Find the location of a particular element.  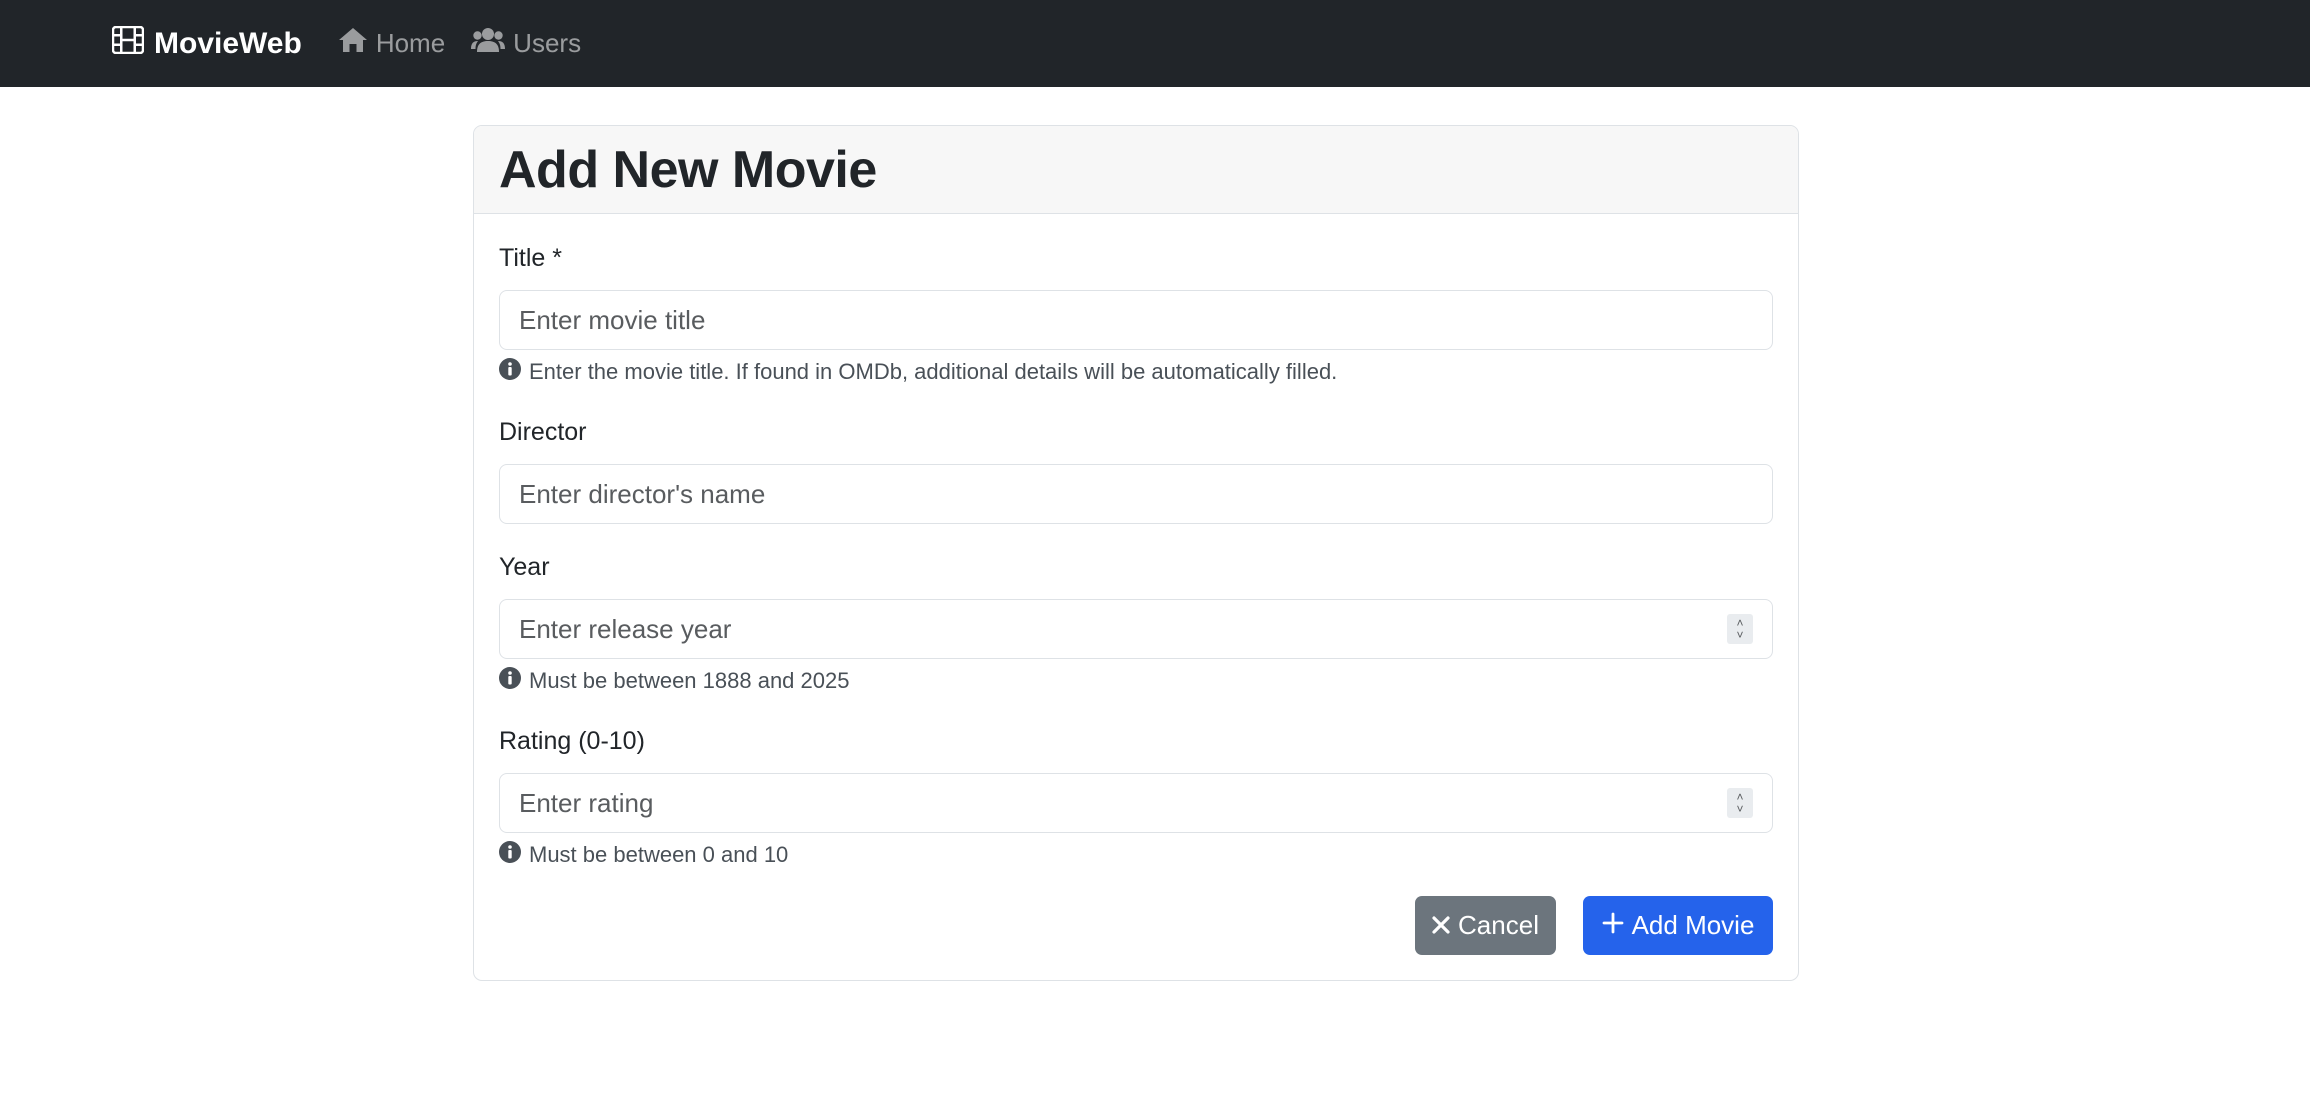

add-movie-button: Add Movie is located at coordinates (1678, 925).